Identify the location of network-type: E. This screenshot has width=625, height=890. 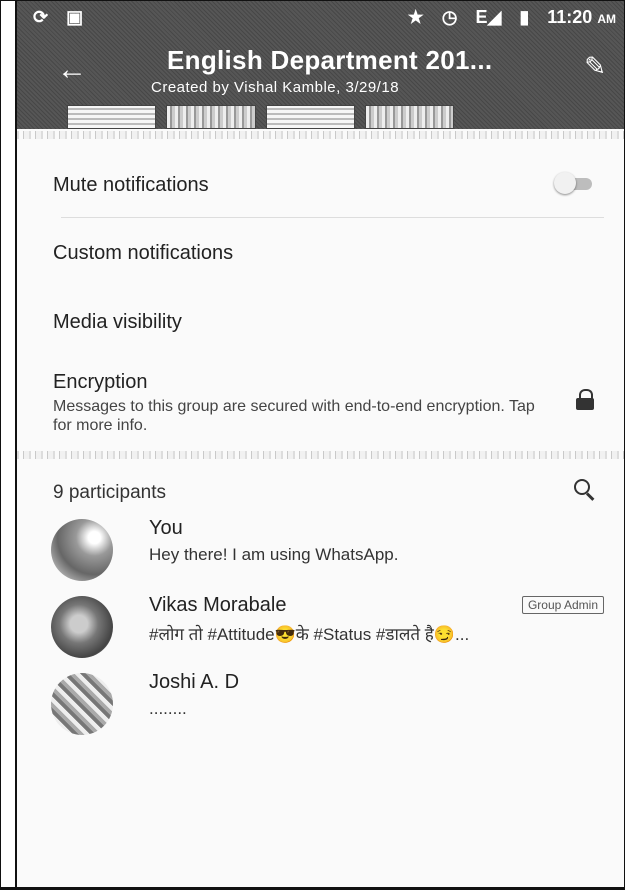
(481, 17).